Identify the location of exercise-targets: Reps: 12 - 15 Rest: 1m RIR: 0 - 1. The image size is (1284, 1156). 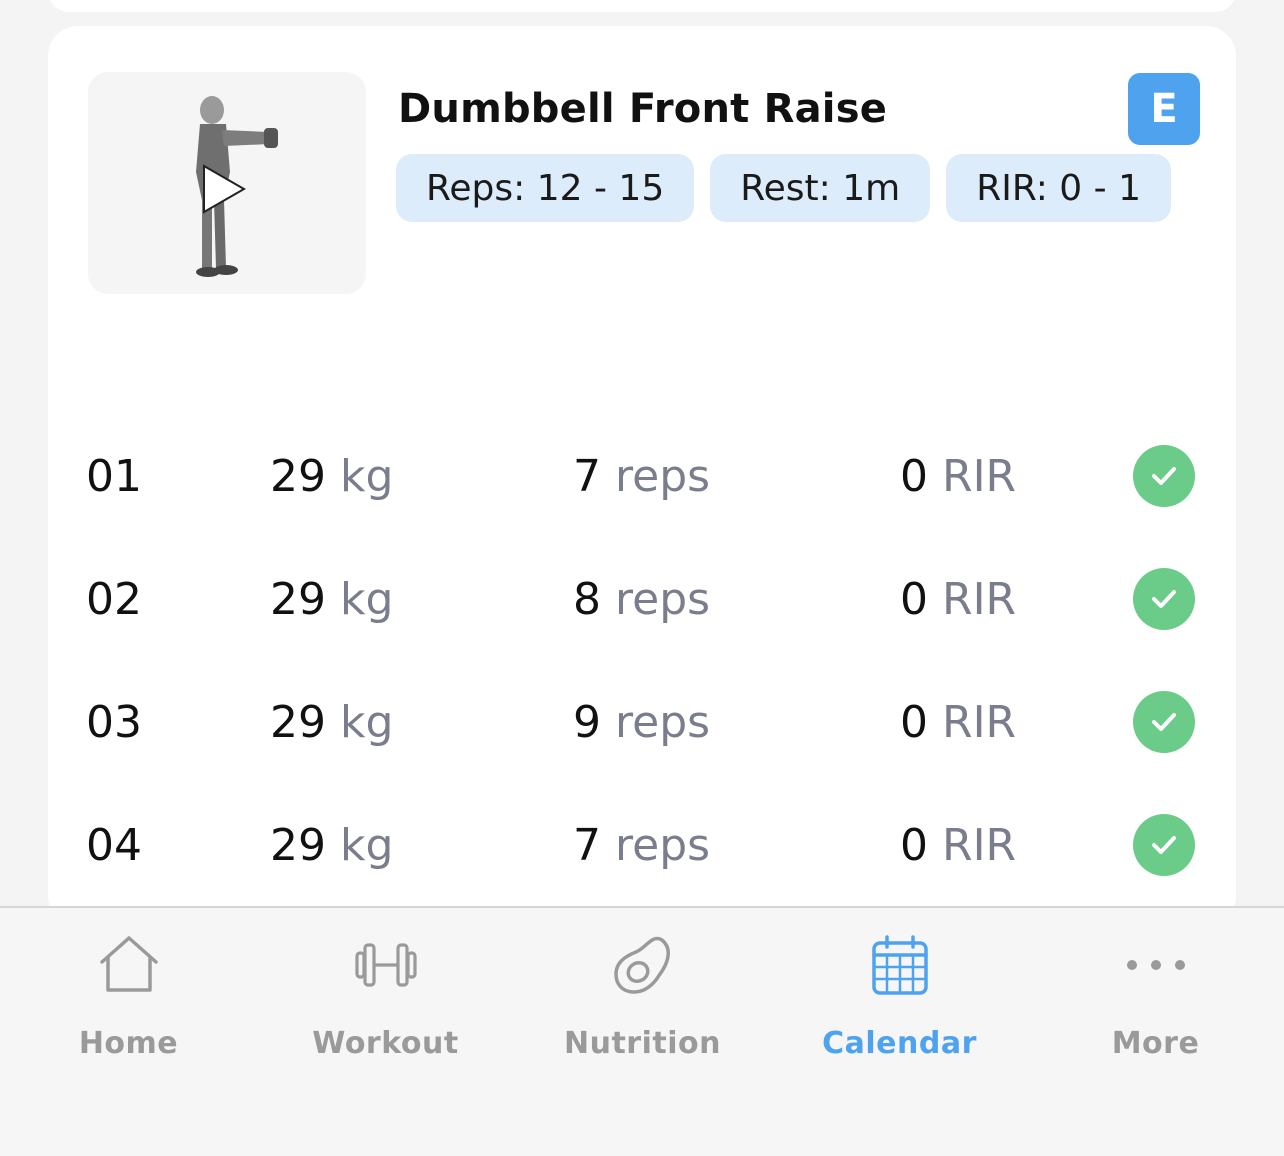
(783, 188).